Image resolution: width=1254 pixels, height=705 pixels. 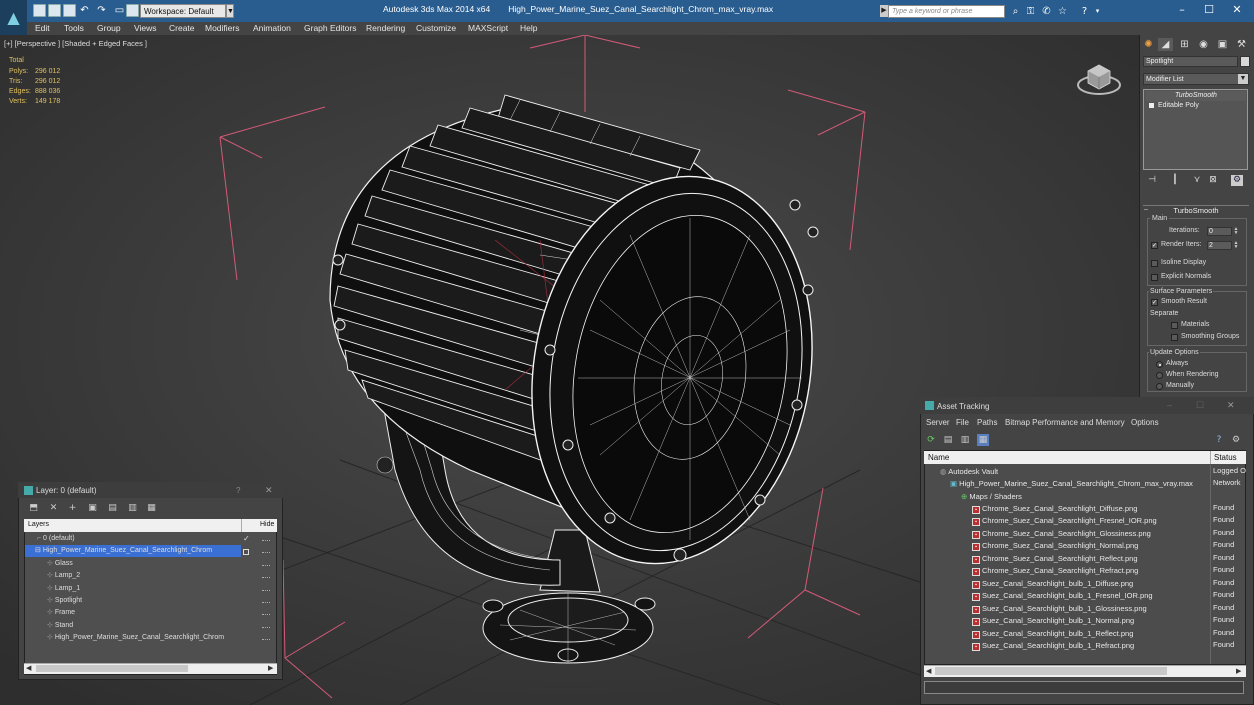 What do you see at coordinates (13, 17) in the screenshot?
I see `3dsmax-logo-icon: ▲` at bounding box center [13, 17].